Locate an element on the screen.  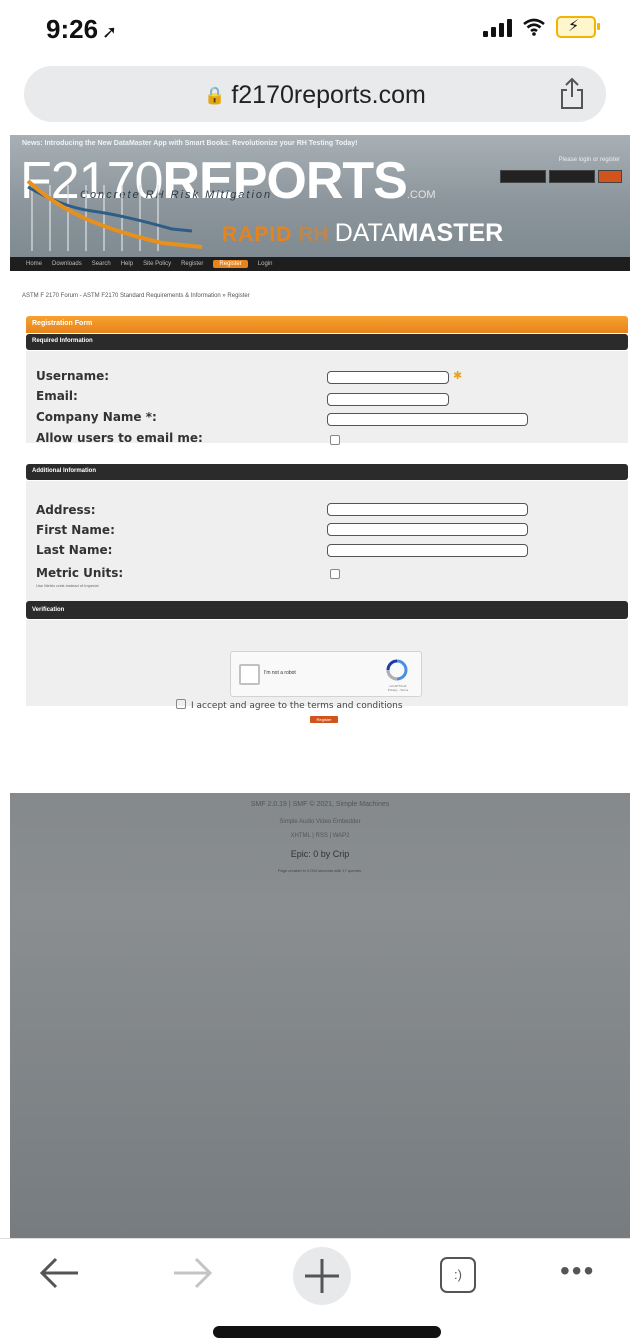
allow-email-label: Allow users to email me: is located at coordinates (119, 438).